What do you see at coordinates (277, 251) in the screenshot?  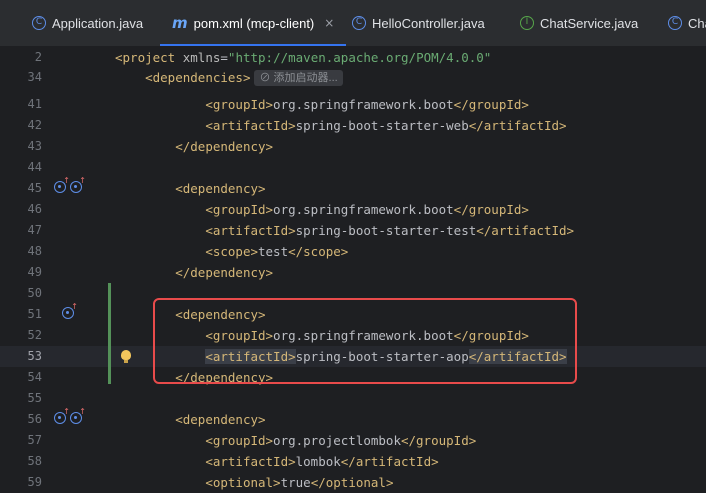 I see `code-text: <scope>test</scope>` at bounding box center [277, 251].